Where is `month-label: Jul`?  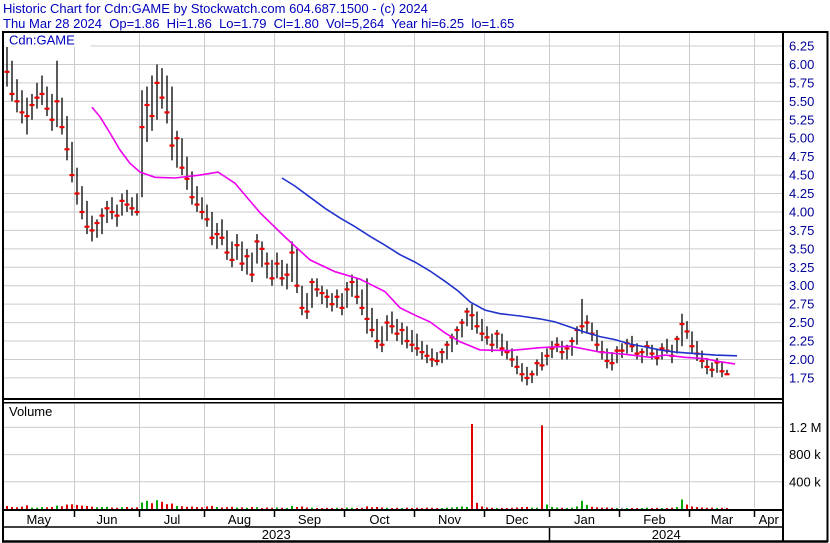
month-label: Jul is located at coordinates (172, 519).